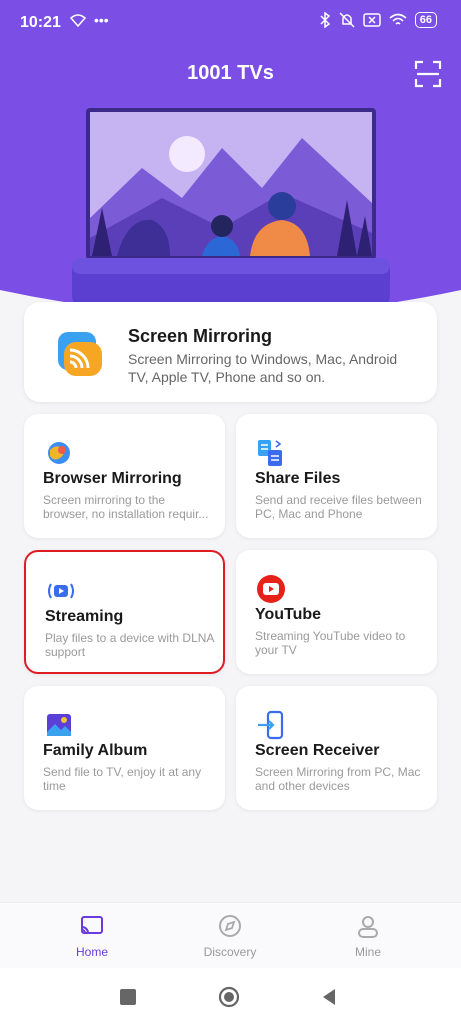  I want to click on nav-home: Home, so click(92, 936).